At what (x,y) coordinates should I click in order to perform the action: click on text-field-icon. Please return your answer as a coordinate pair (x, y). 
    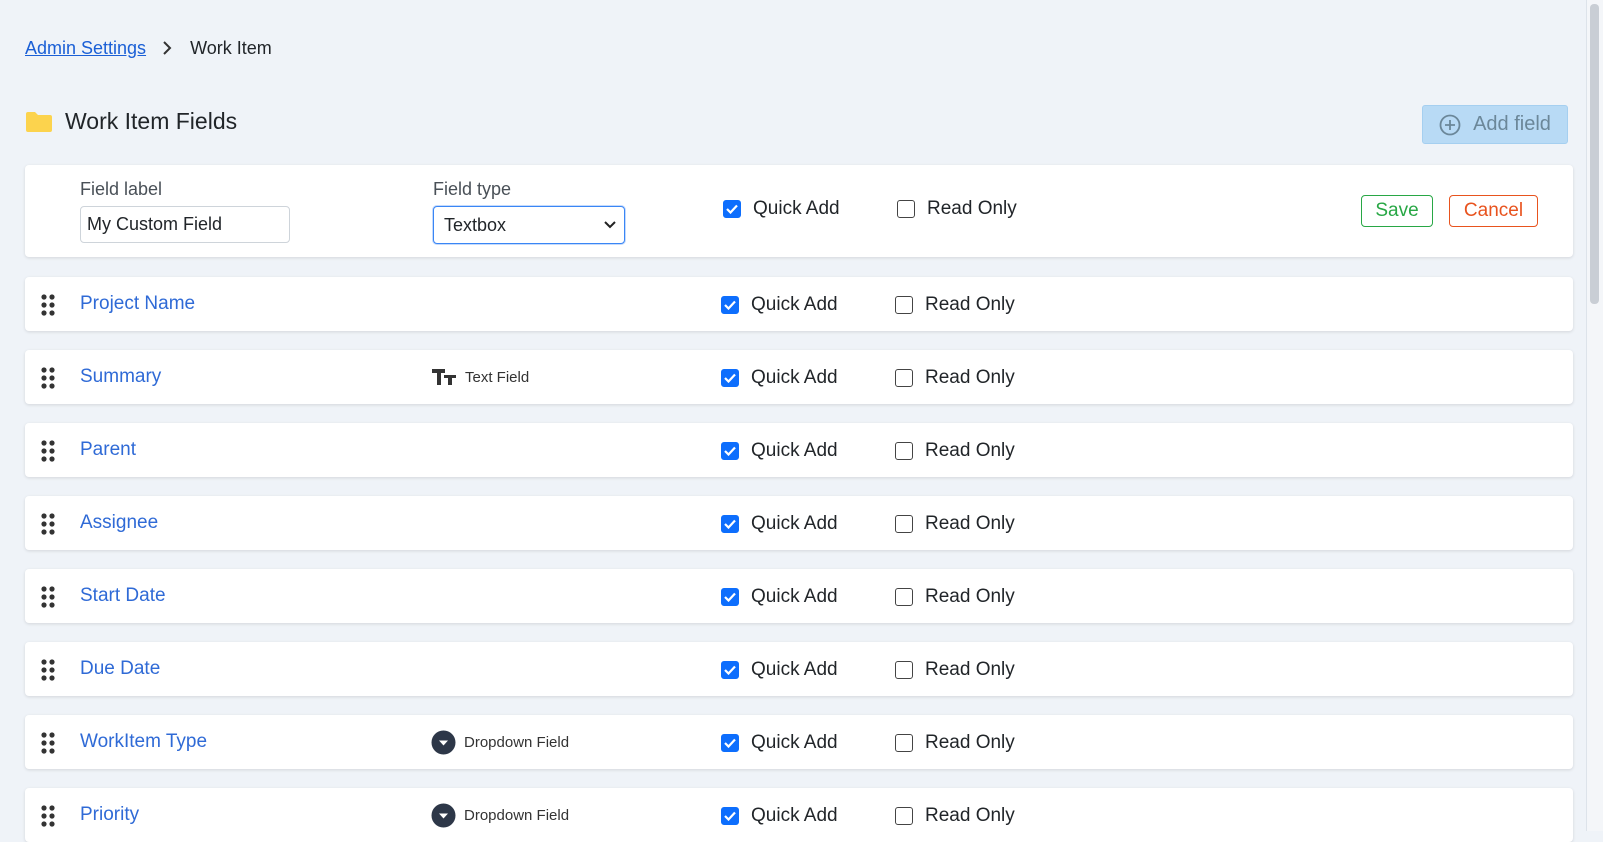
    Looking at the image, I should click on (444, 377).